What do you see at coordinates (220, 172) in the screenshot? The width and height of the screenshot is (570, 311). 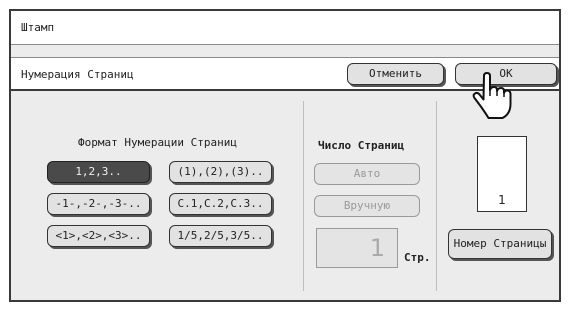 I see `format-option-paren: (1),(2),(3)..` at bounding box center [220, 172].